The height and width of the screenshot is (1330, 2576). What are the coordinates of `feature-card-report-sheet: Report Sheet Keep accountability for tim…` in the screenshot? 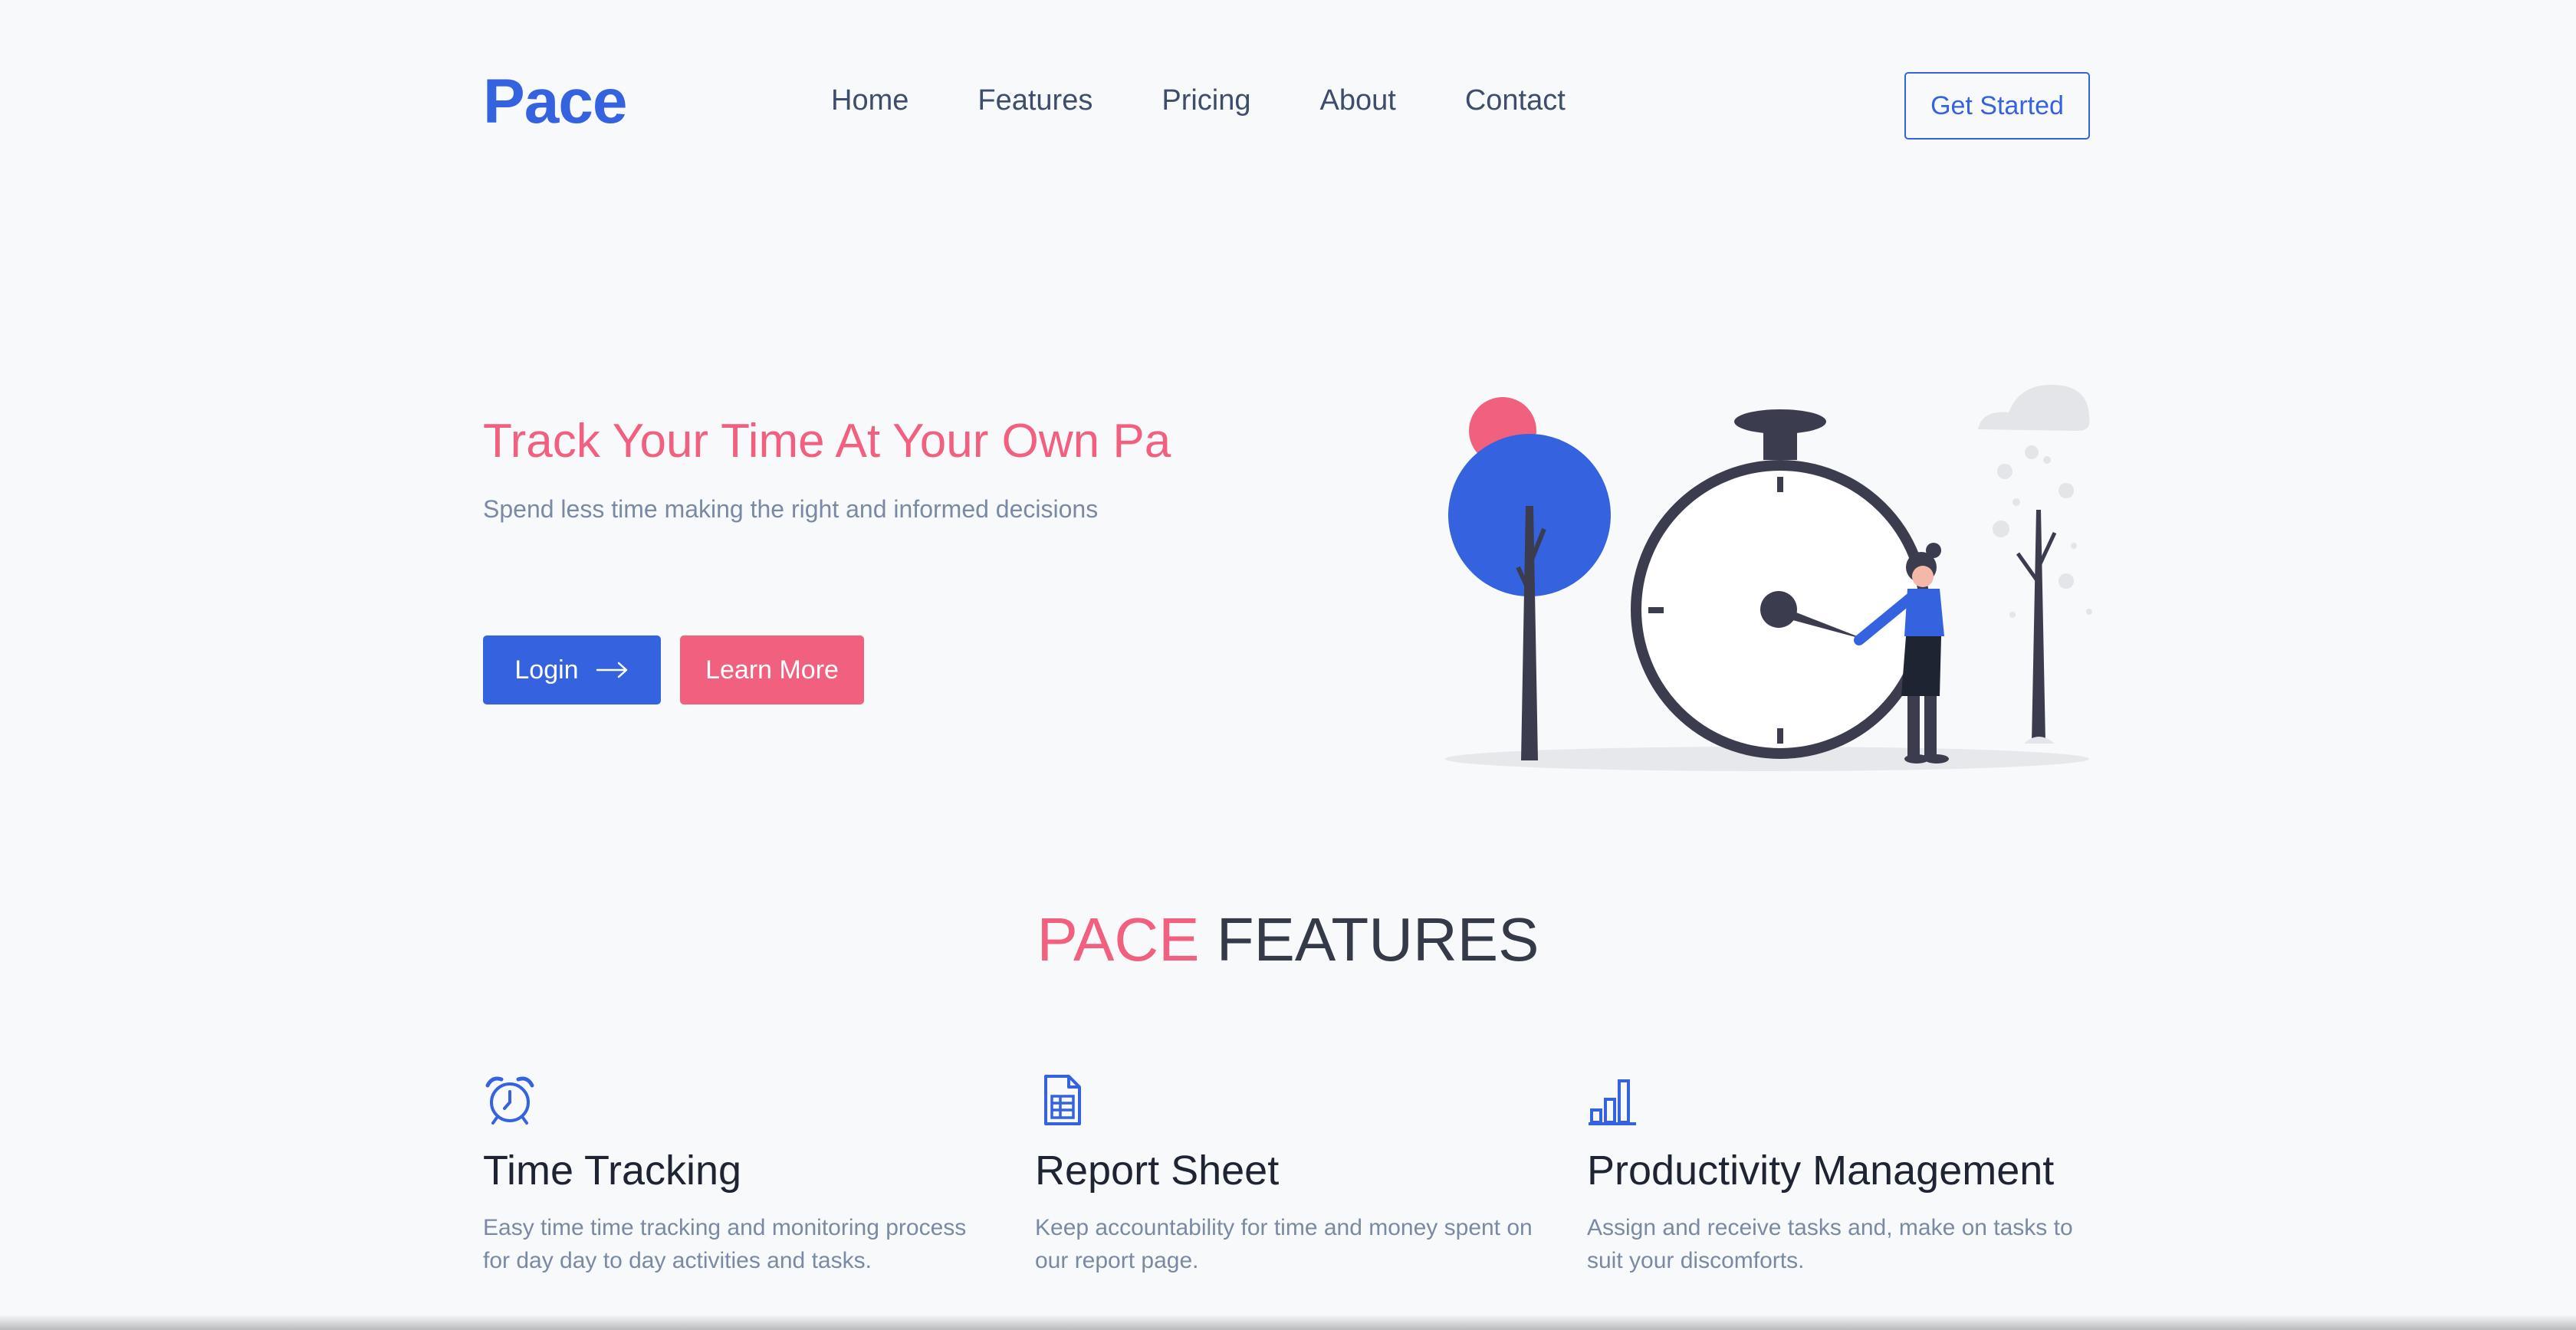 It's located at (1288, 1175).